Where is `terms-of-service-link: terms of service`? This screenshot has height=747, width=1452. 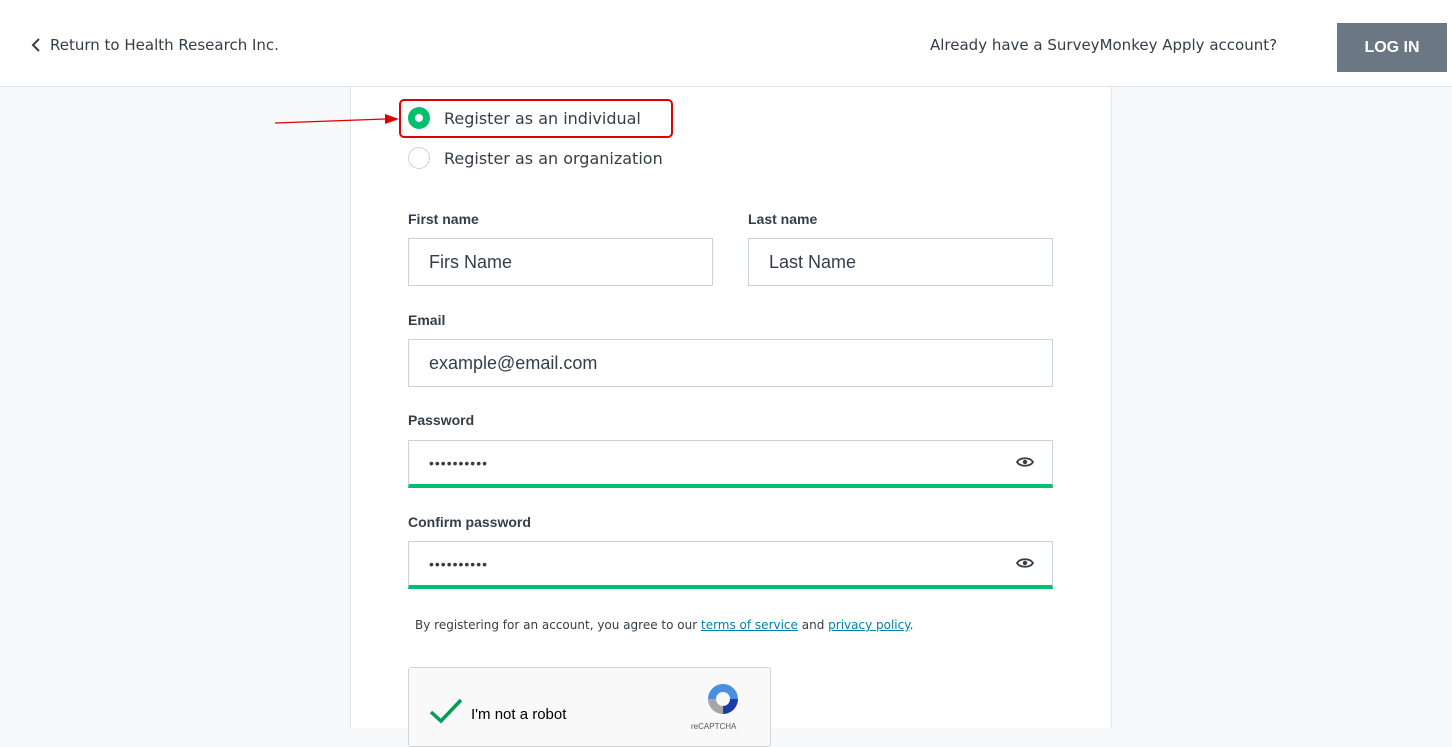
terms-of-service-link: terms of service is located at coordinates (749, 625).